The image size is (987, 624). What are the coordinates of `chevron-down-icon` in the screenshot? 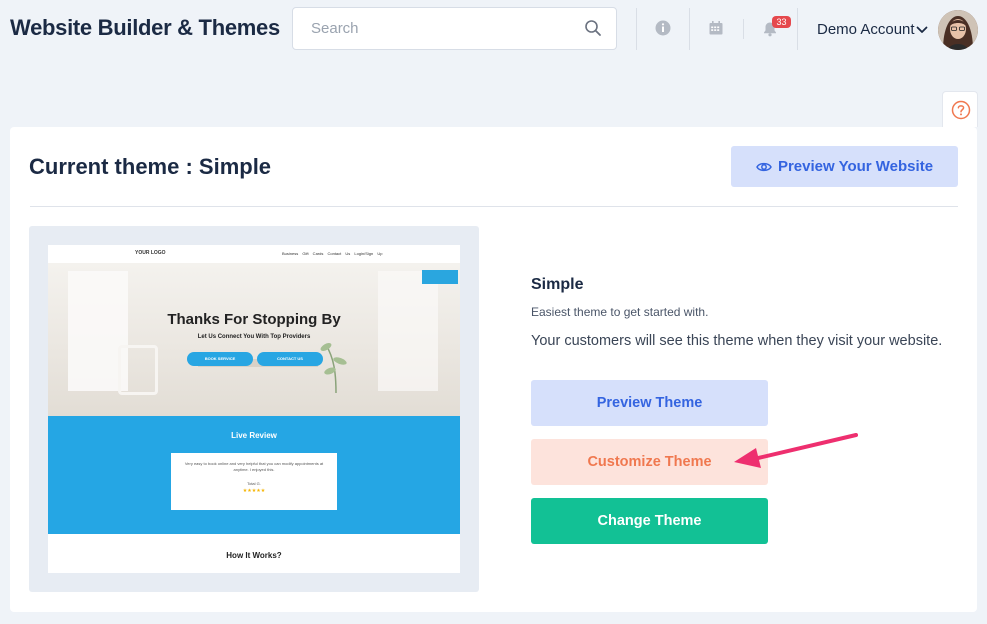 It's located at (922, 30).